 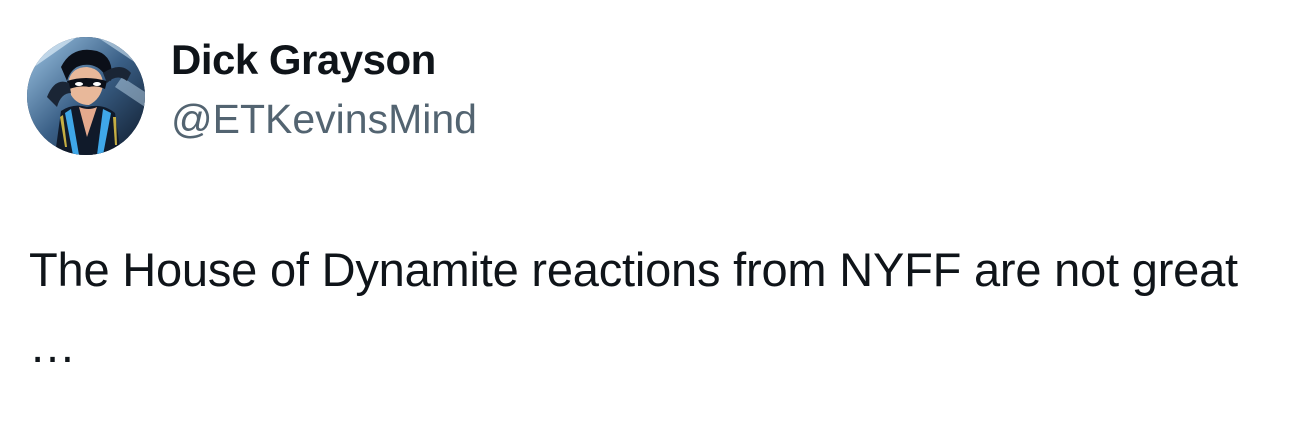 I want to click on author-display-name: Dick Grayson, so click(x=303, y=60).